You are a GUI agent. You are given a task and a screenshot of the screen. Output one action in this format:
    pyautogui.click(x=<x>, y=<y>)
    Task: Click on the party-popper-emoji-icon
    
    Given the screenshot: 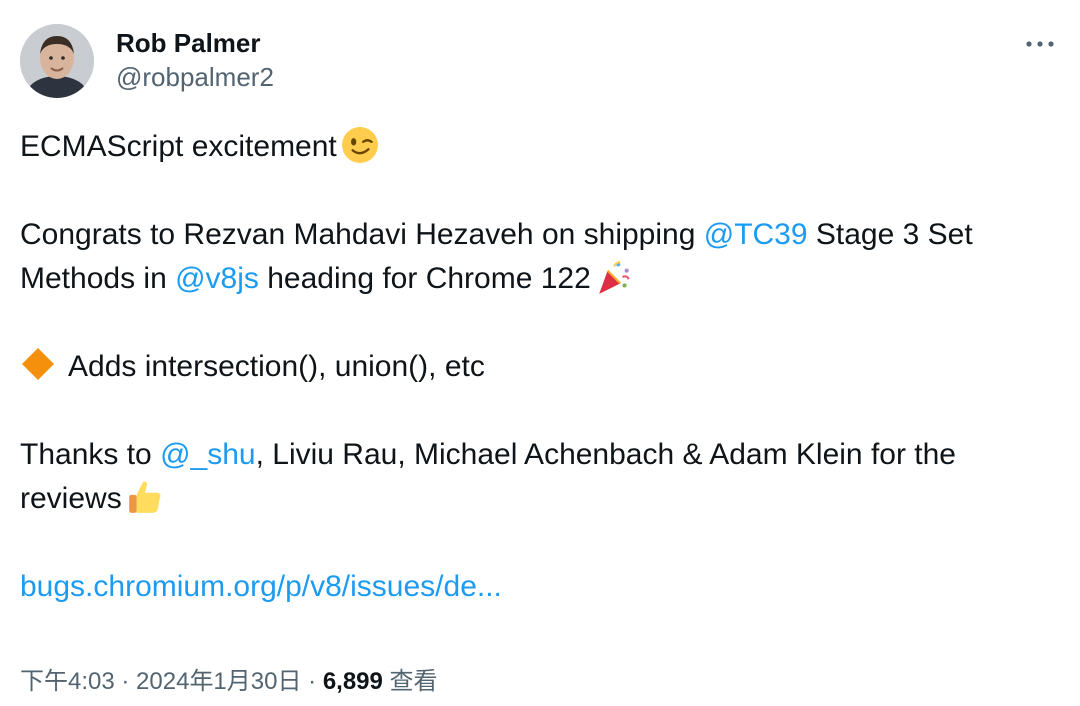 What is the action you would take?
    pyautogui.click(x=614, y=277)
    